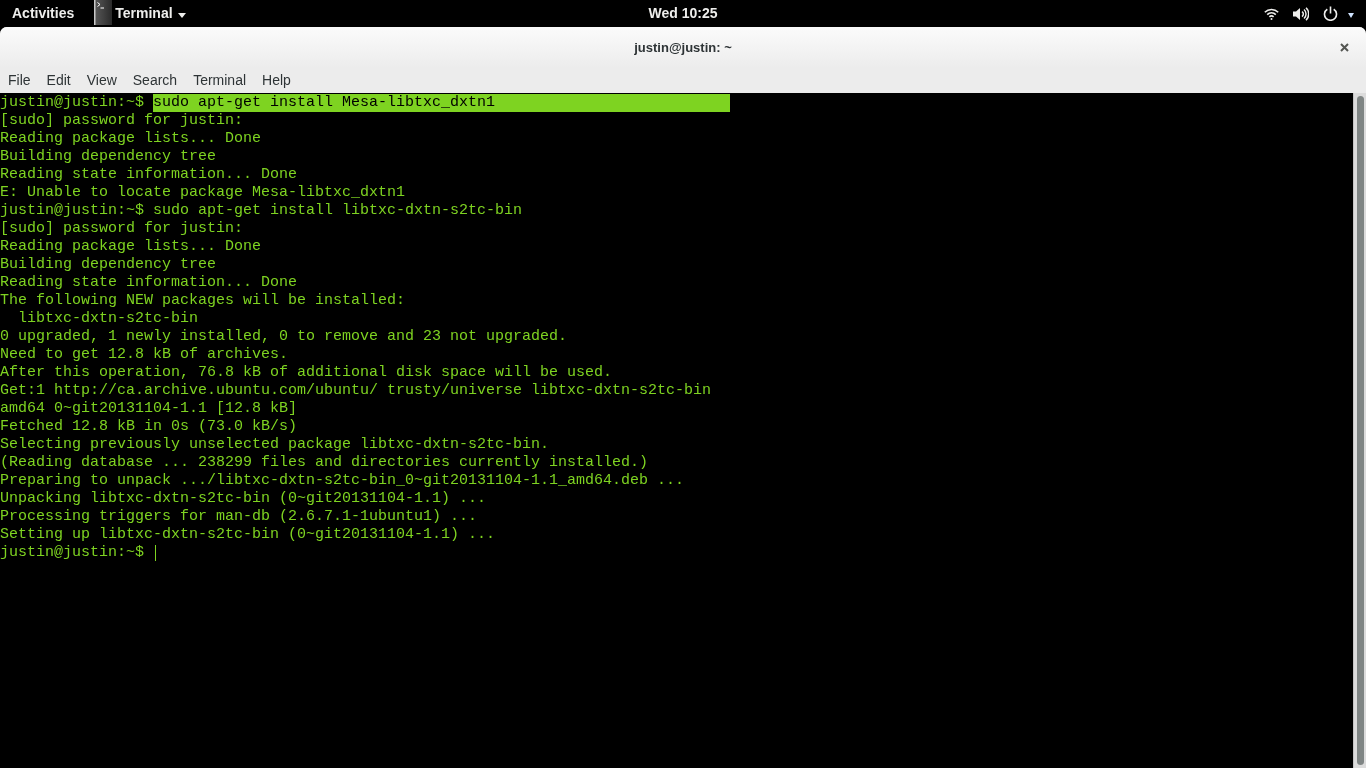 This screenshot has width=1366, height=768. Describe the element at coordinates (155, 80) in the screenshot. I see `menu-item: Search` at that location.